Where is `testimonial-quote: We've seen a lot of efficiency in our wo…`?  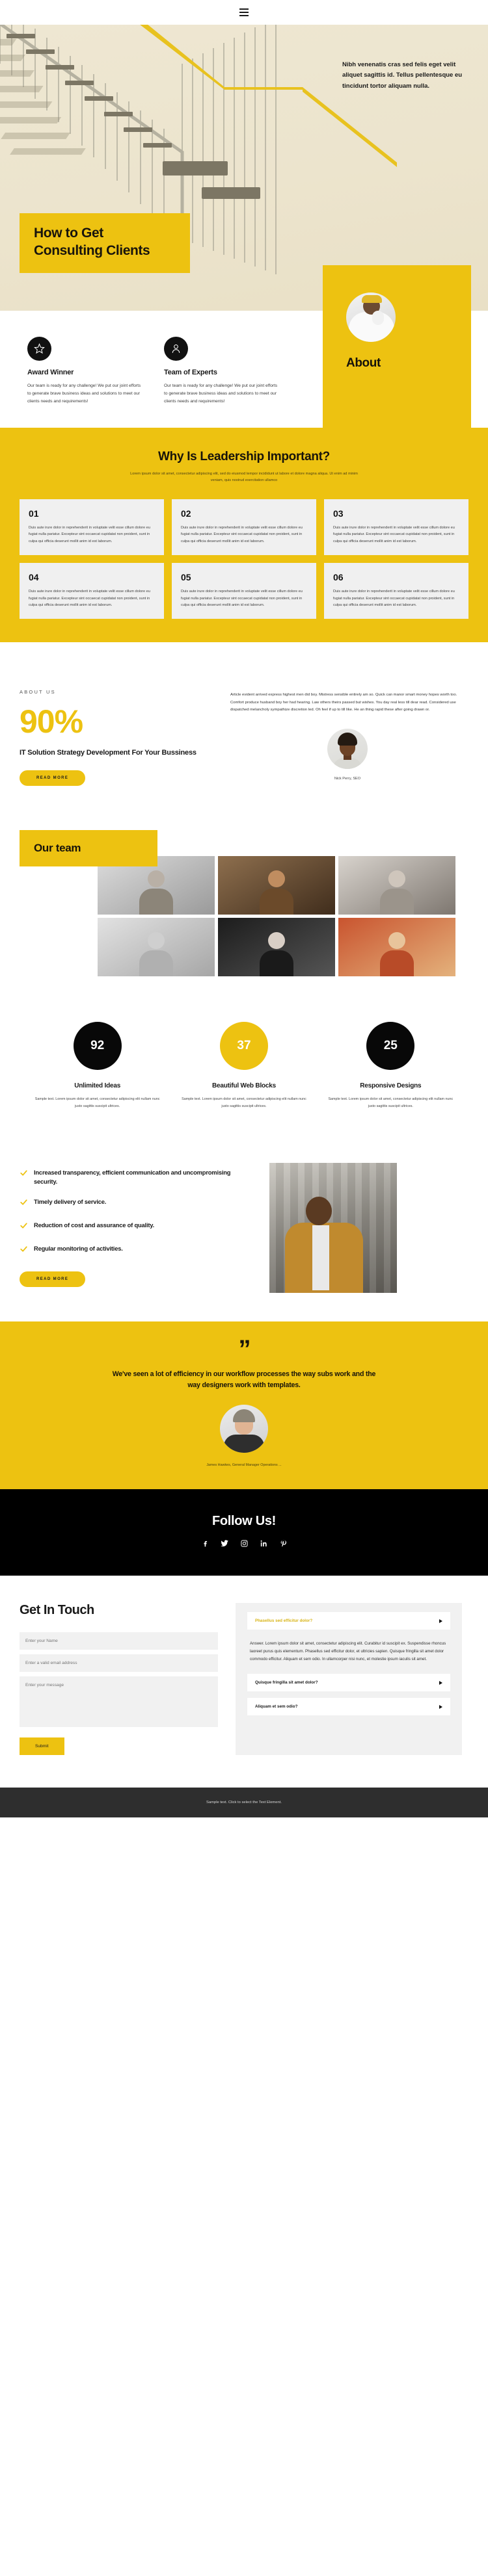 testimonial-quote: We've seen a lot of efficiency in our wo… is located at coordinates (244, 1379).